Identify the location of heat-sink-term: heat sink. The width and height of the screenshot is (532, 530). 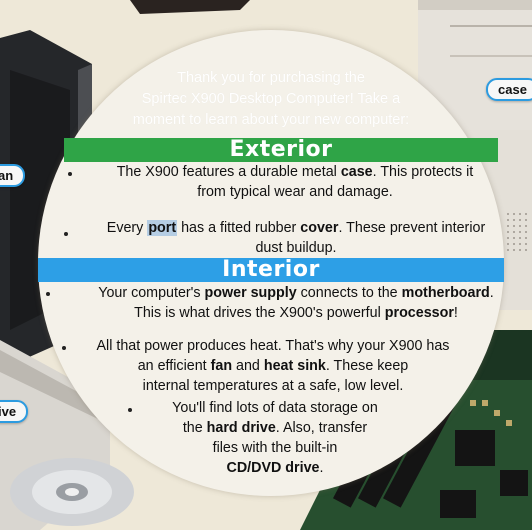
(295, 366).